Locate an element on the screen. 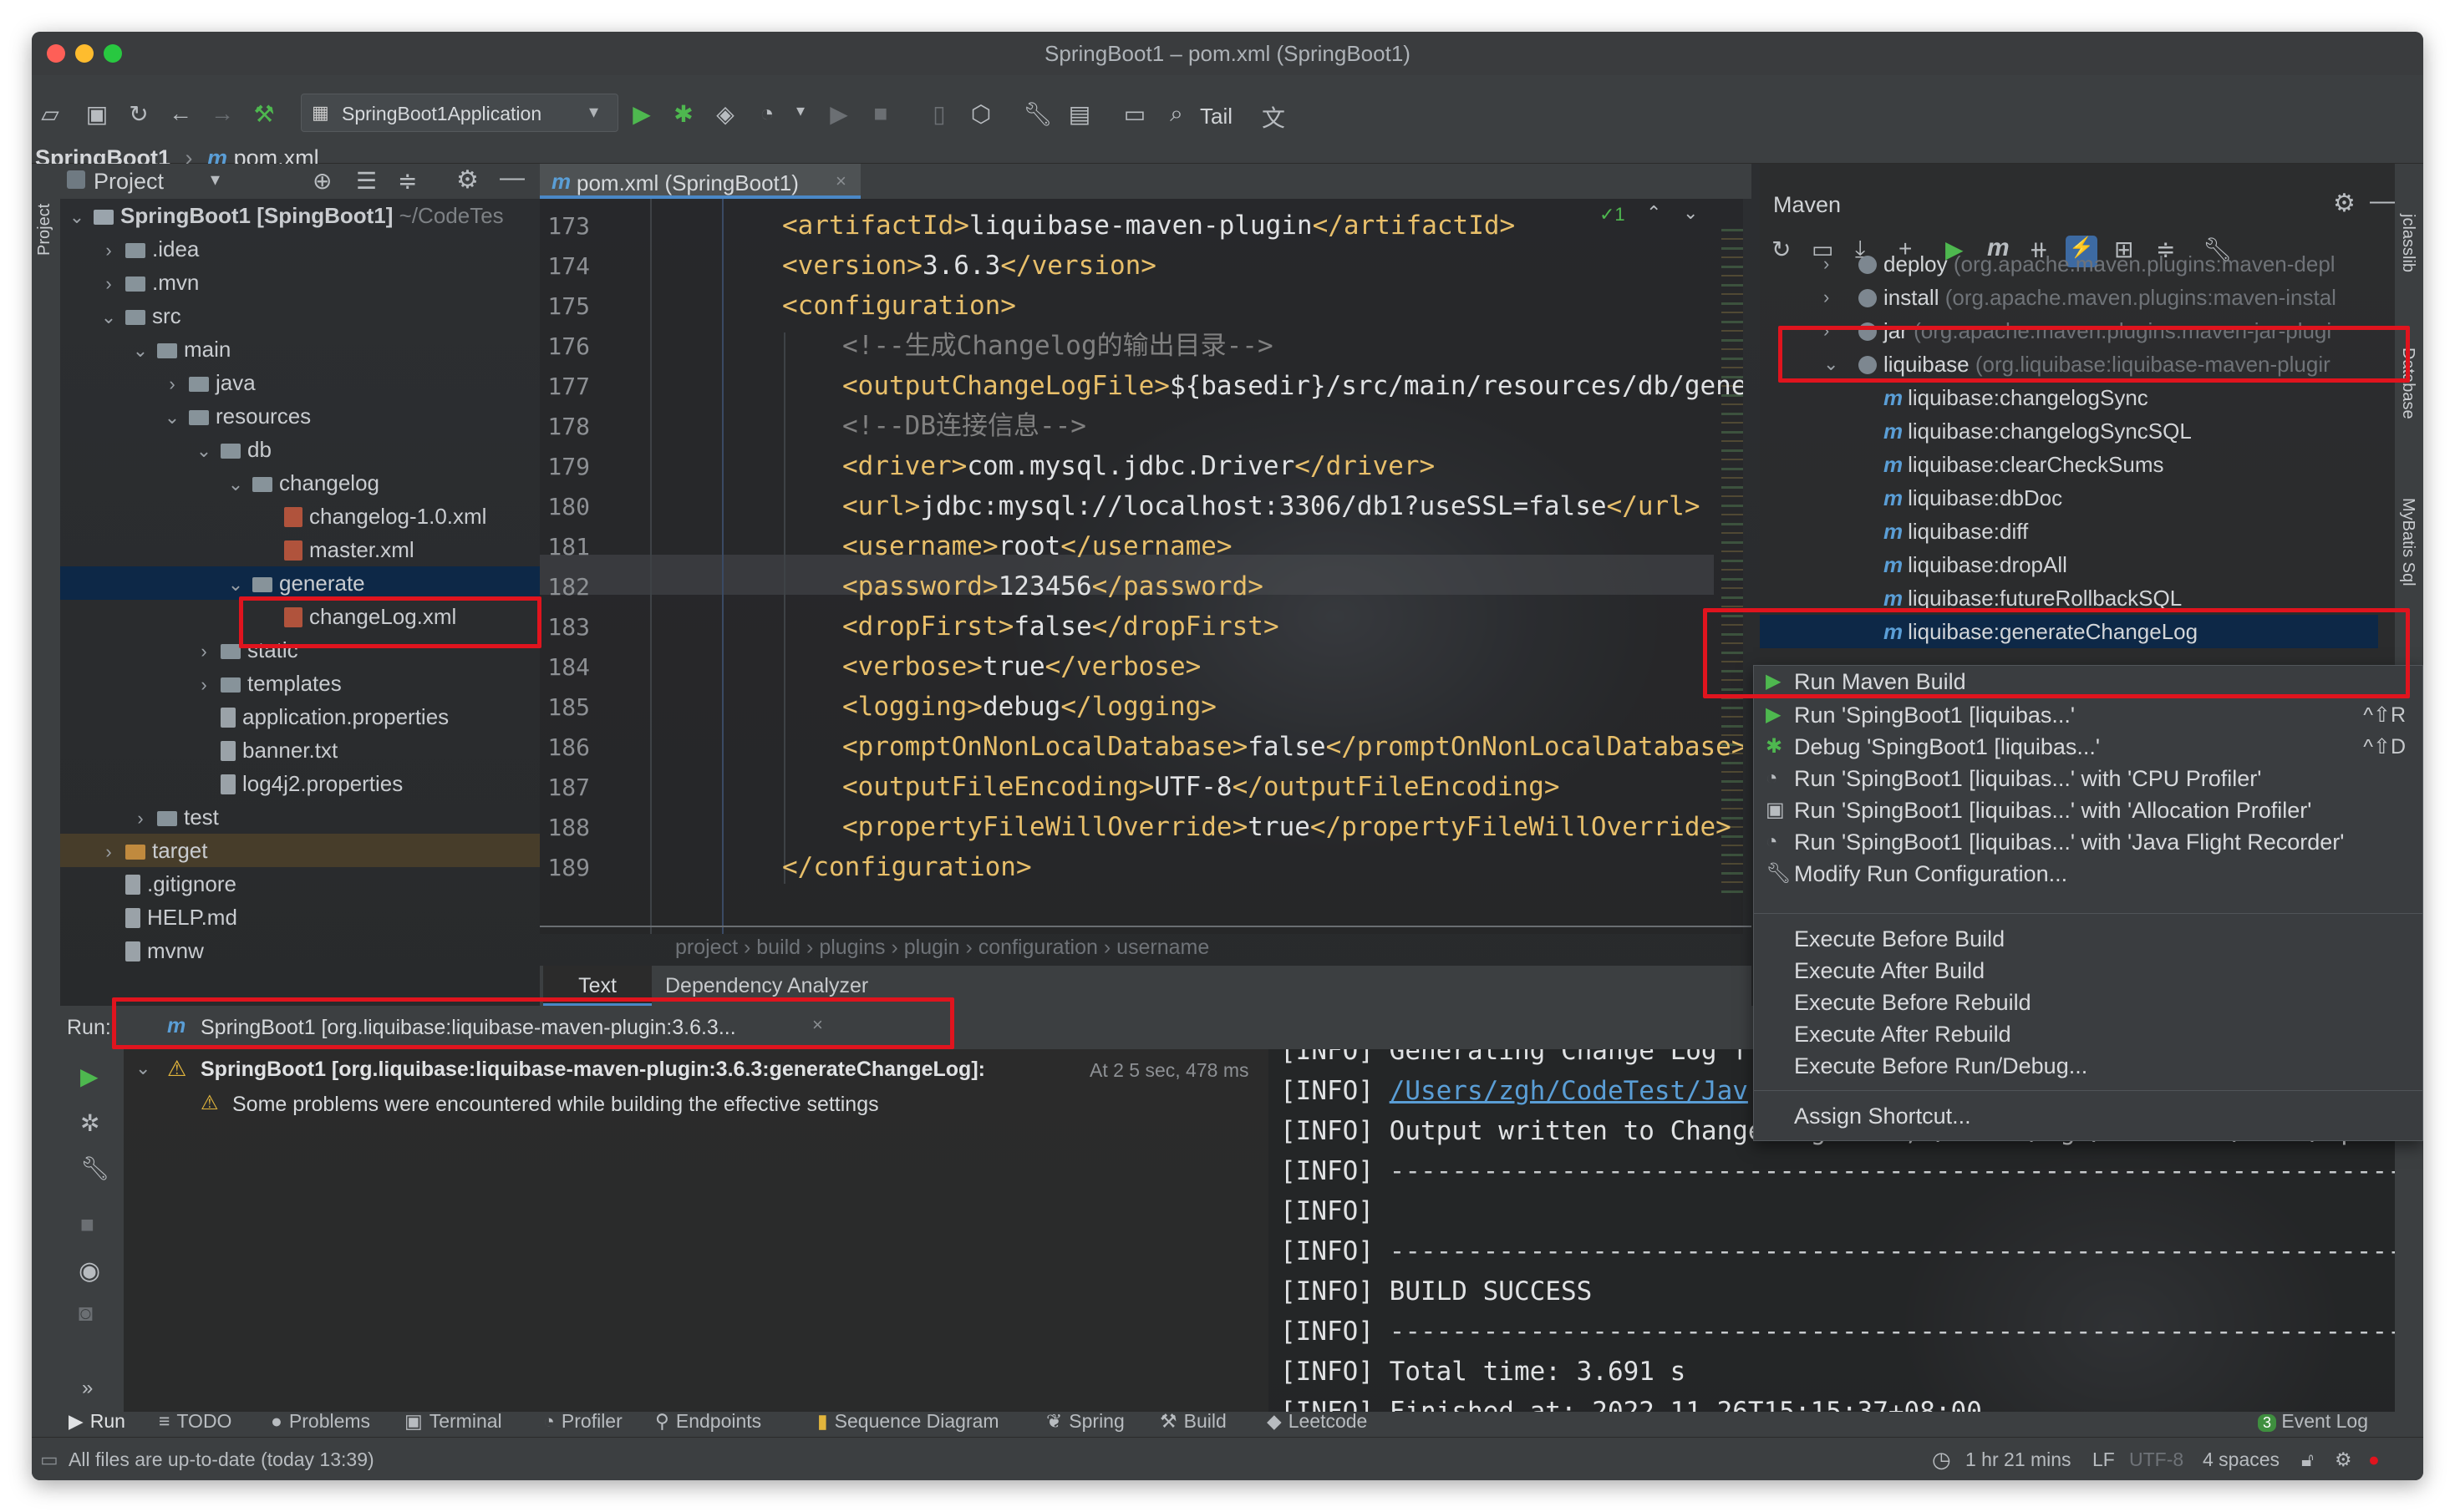  tail-button: Tail is located at coordinates (1216, 116).